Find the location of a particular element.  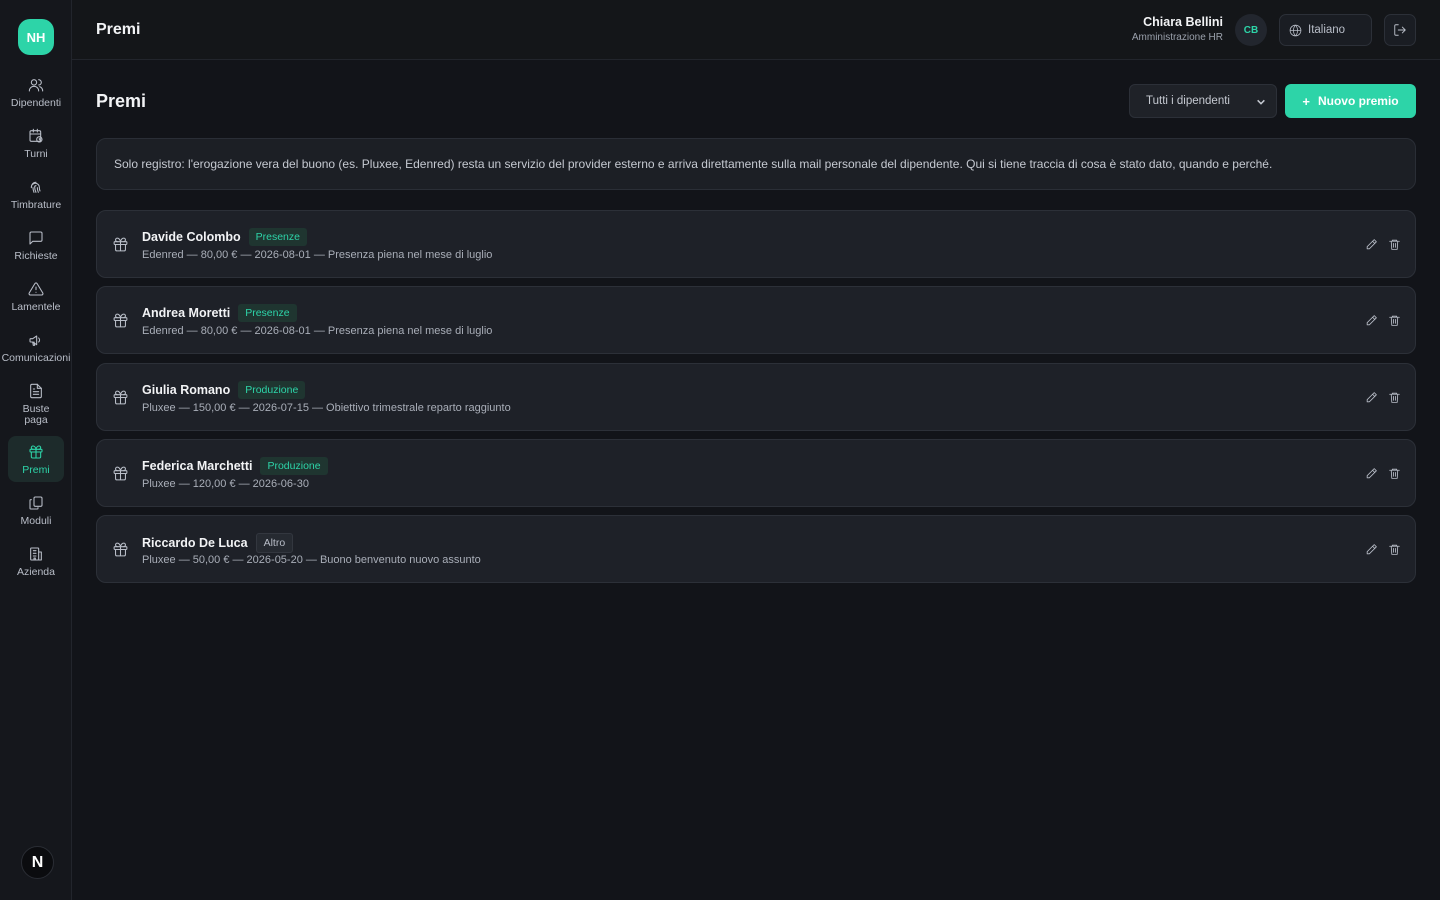

language-label: Italiano is located at coordinates (1327, 30).